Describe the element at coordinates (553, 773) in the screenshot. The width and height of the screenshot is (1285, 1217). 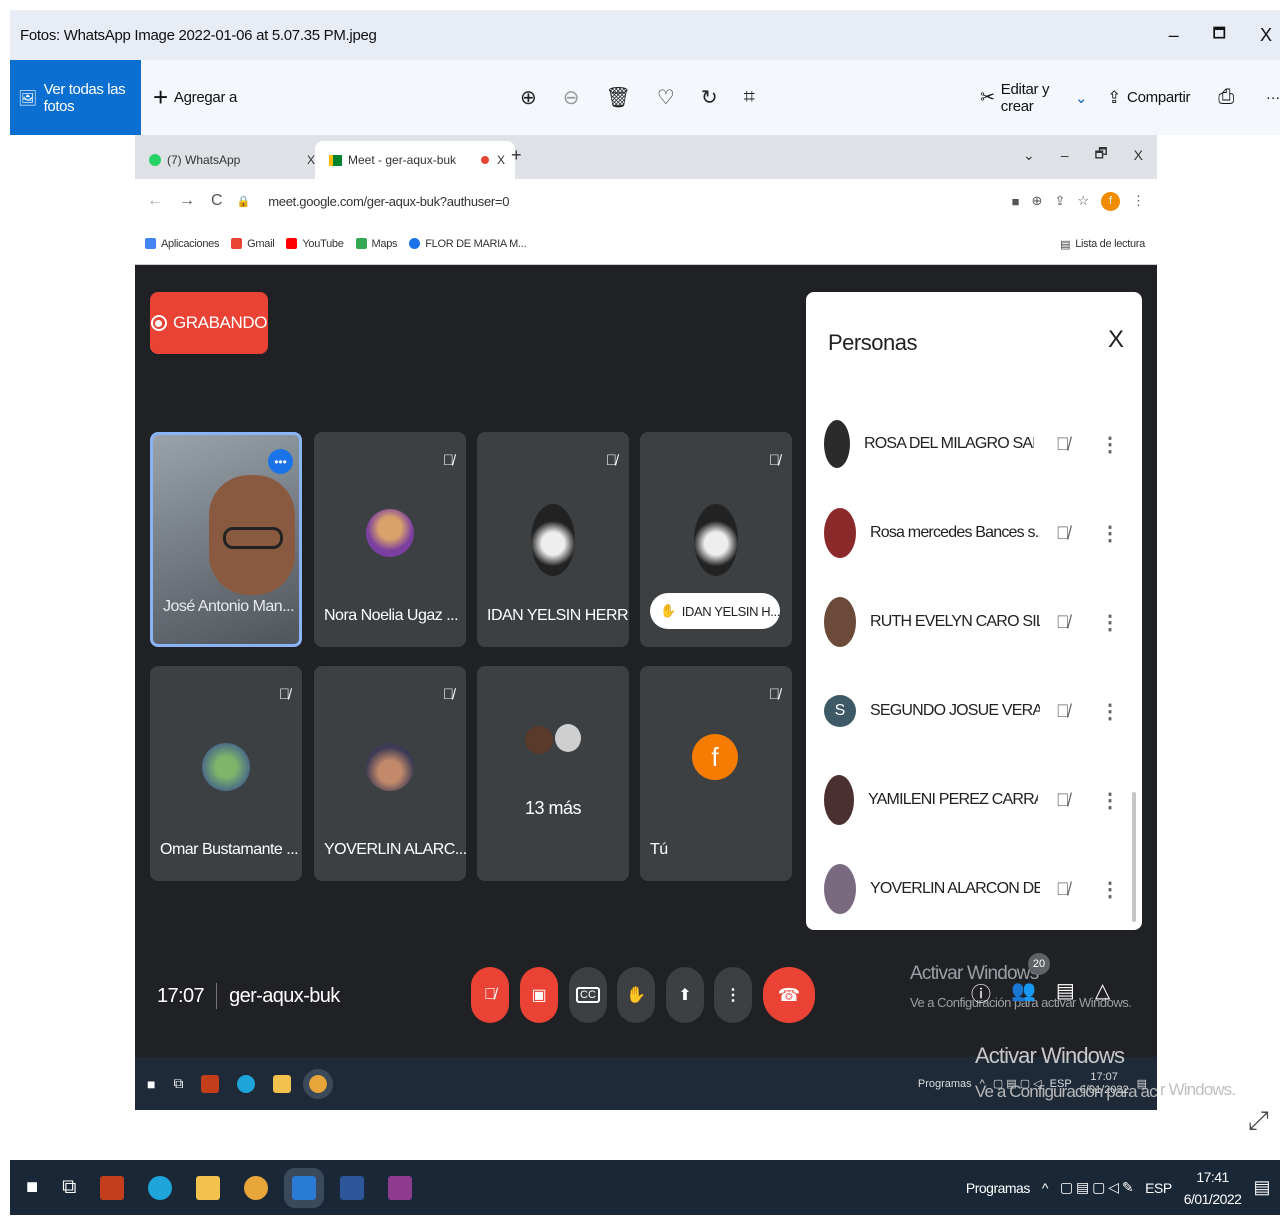
I see `more-participants-tile: 13 más` at that location.